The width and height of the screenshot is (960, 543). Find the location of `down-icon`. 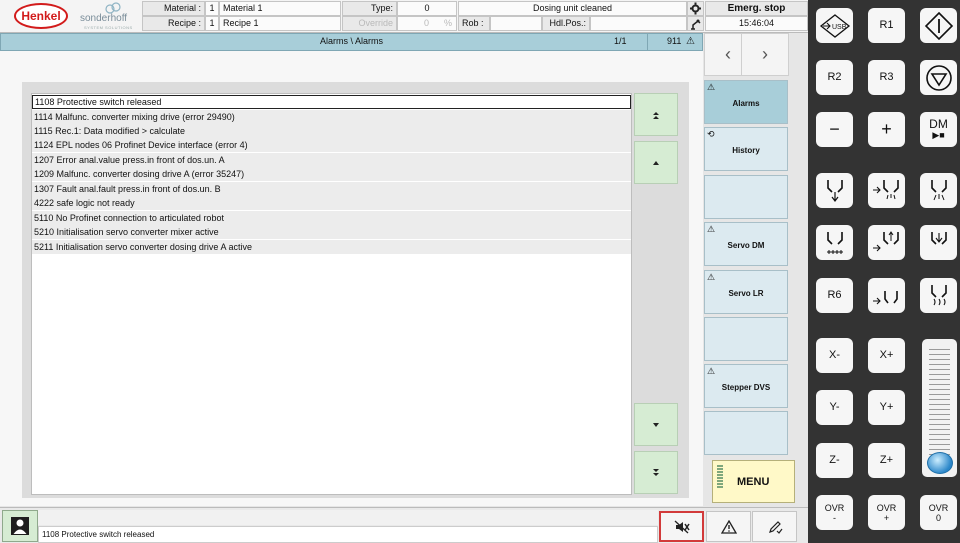

down-icon is located at coordinates (656, 424).